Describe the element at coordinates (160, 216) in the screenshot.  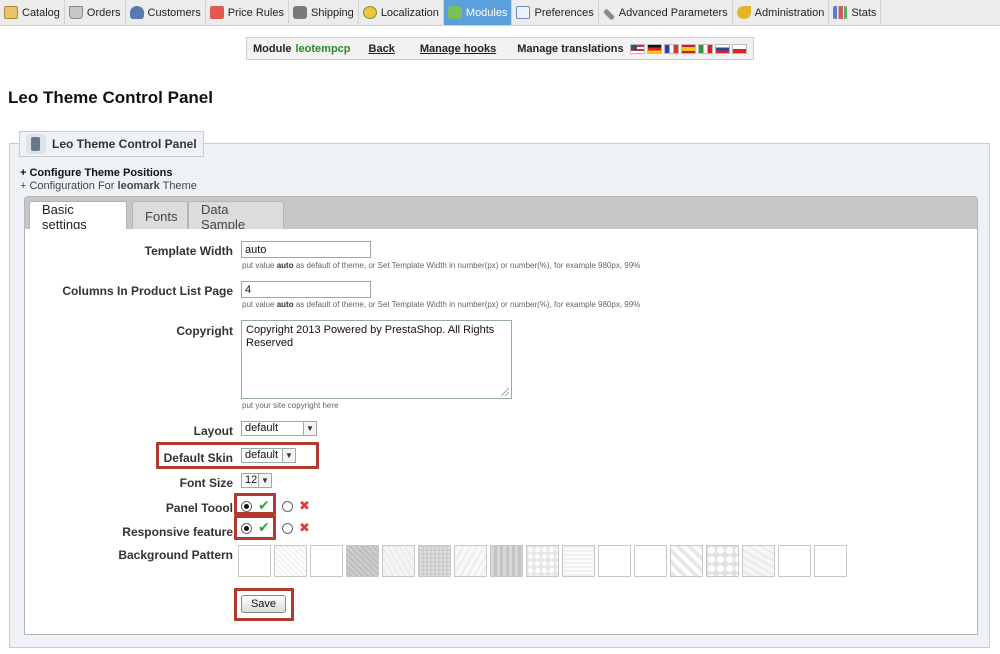
I see `tab-fonts: Fonts` at that location.